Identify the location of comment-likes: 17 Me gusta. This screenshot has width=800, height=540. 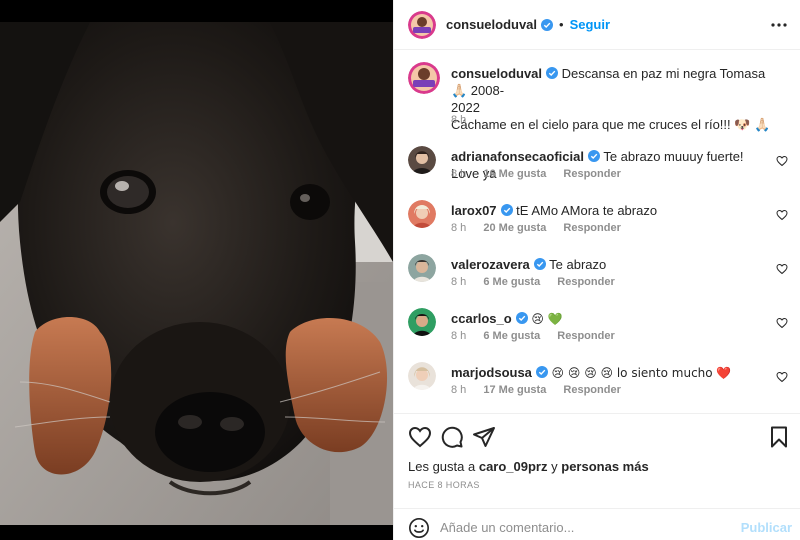
(514, 390).